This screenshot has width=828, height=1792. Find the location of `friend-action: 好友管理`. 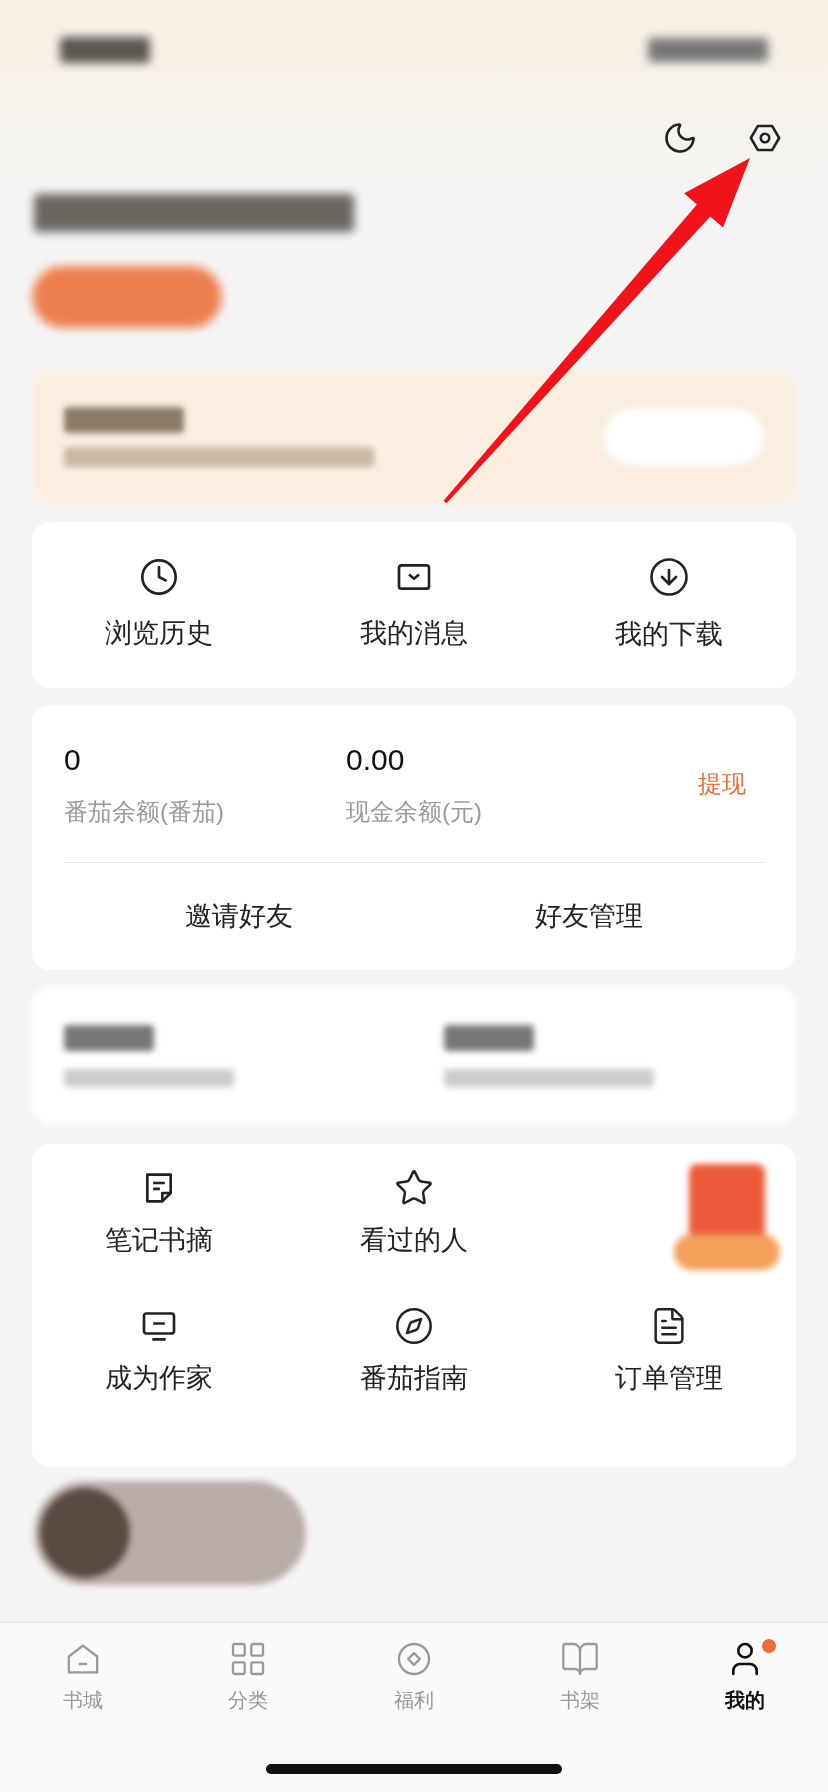

friend-action: 好友管理 is located at coordinates (589, 916).